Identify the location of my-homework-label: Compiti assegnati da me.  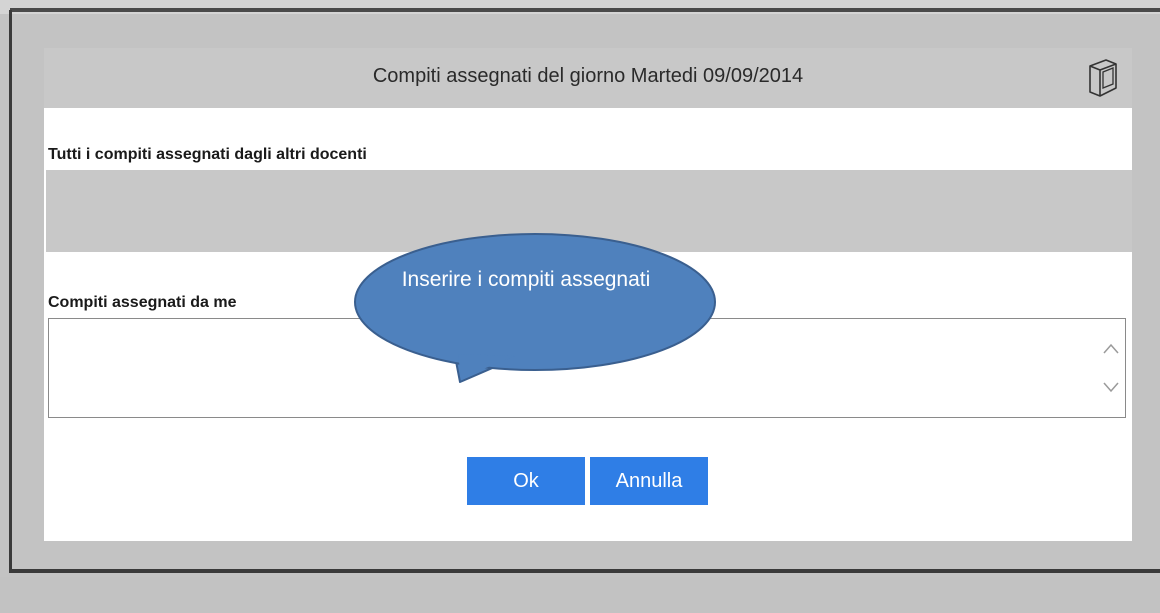
(142, 302).